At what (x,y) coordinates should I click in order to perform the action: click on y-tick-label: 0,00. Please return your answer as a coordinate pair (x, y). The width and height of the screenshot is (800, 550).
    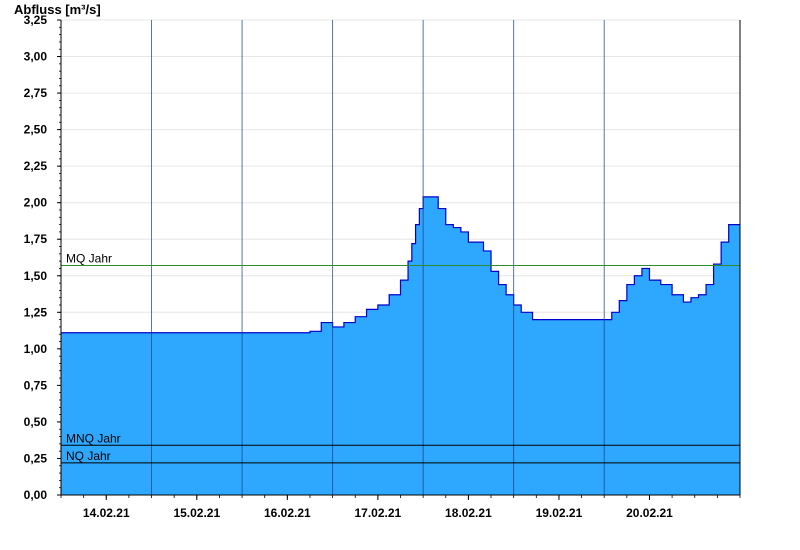
    Looking at the image, I should click on (36, 495).